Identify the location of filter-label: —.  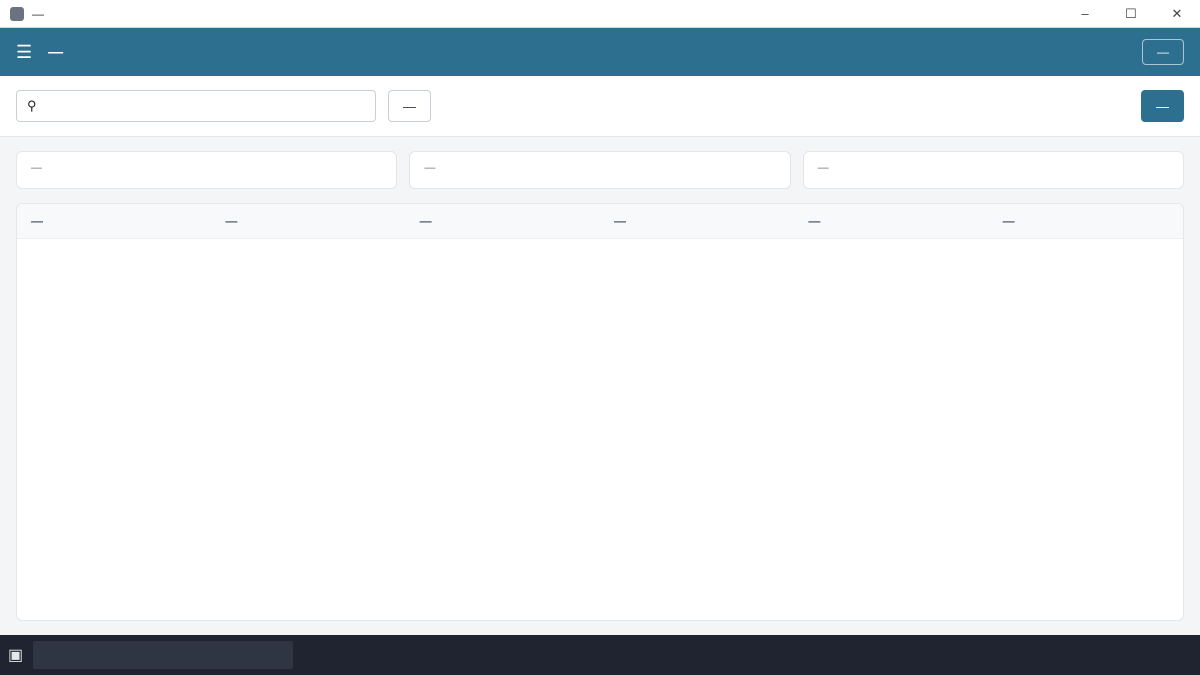
(409, 106).